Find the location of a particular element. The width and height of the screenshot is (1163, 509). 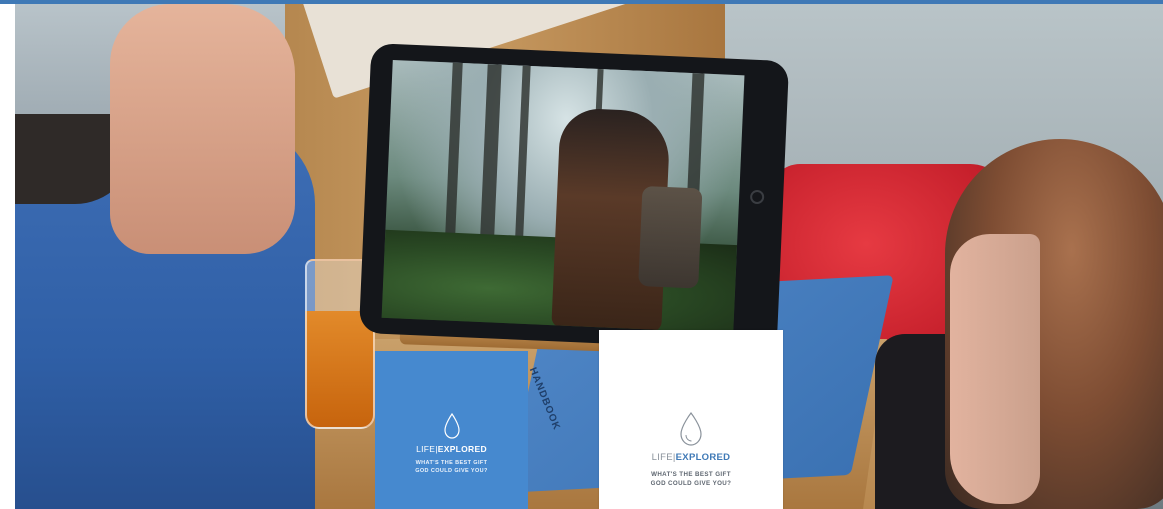

person-left-hand is located at coordinates (202, 129).